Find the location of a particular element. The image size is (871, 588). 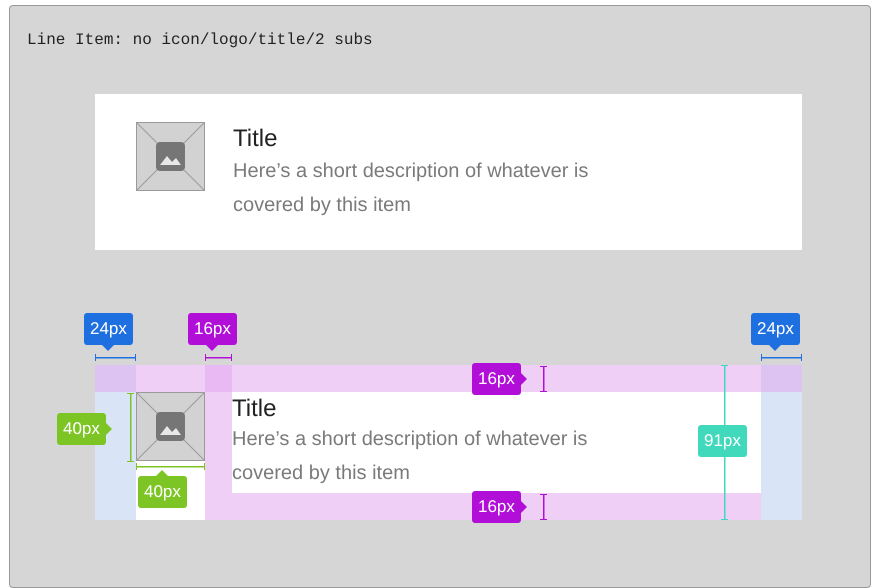

padding-overlay is located at coordinates (170, 378).